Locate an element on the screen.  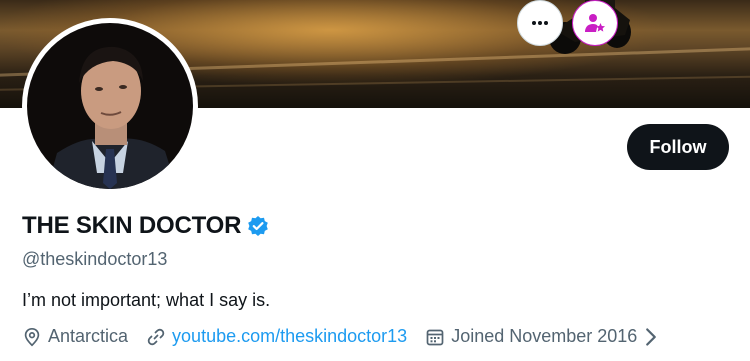
calendar-icon is located at coordinates (435, 337).